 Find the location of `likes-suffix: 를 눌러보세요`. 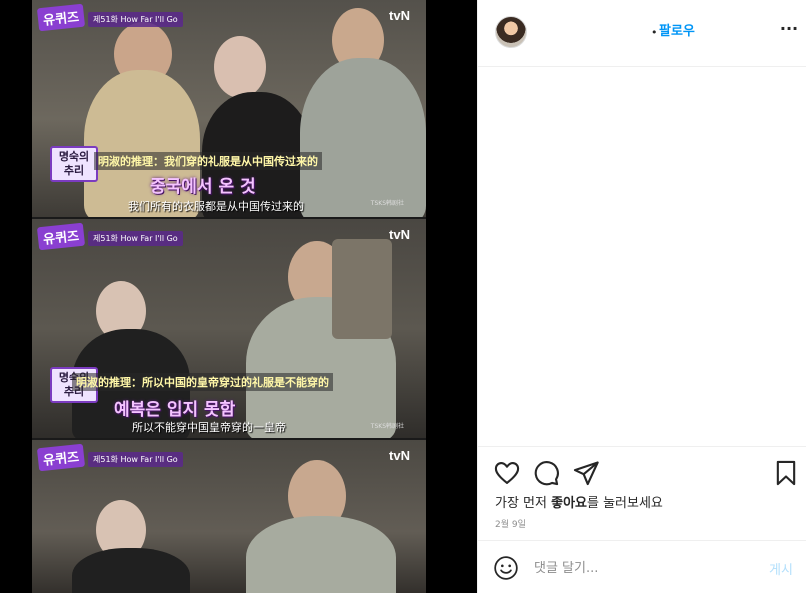

likes-suffix: 를 눌러보세요 is located at coordinates (625, 503).